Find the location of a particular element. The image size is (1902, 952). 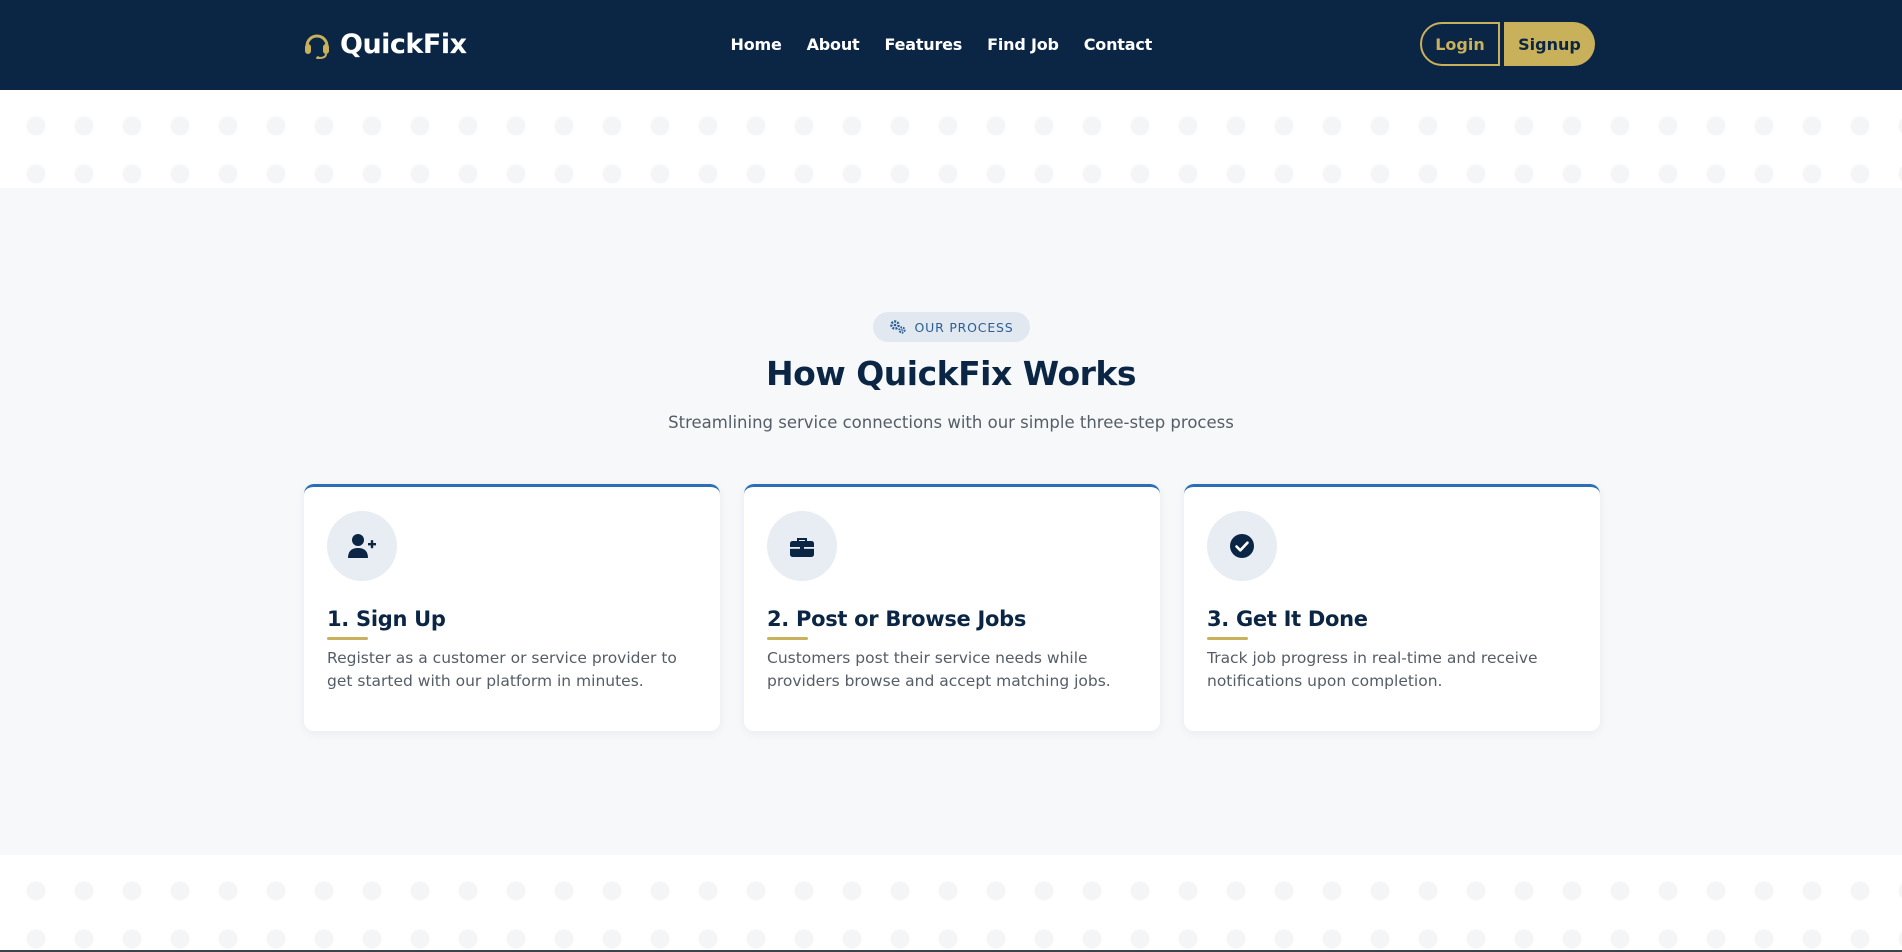

nav-link-find-job: Find Job is located at coordinates (1023, 44).